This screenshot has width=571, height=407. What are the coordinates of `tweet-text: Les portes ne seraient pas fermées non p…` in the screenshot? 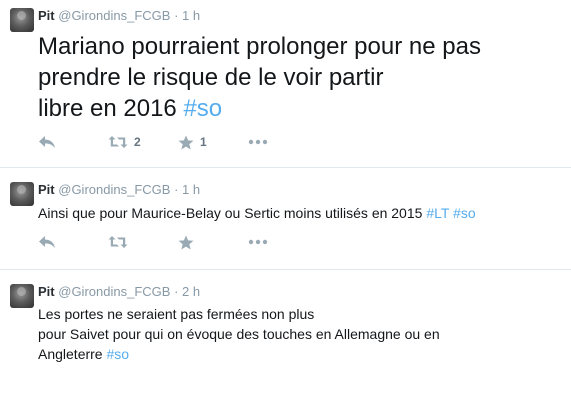 It's located at (299, 334).